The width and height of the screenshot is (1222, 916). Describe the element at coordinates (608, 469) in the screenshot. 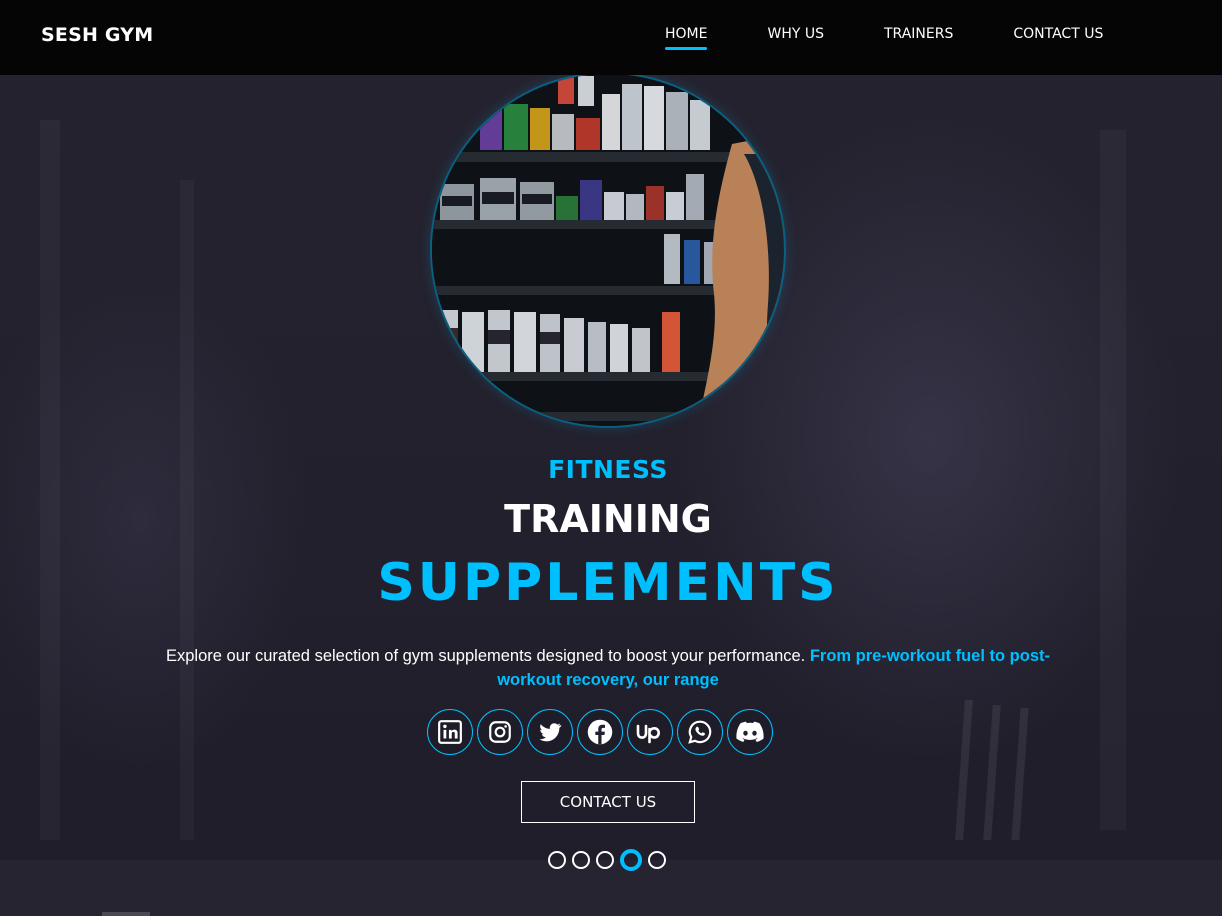

I see `hero-headline-fitness: FITNESS` at that location.